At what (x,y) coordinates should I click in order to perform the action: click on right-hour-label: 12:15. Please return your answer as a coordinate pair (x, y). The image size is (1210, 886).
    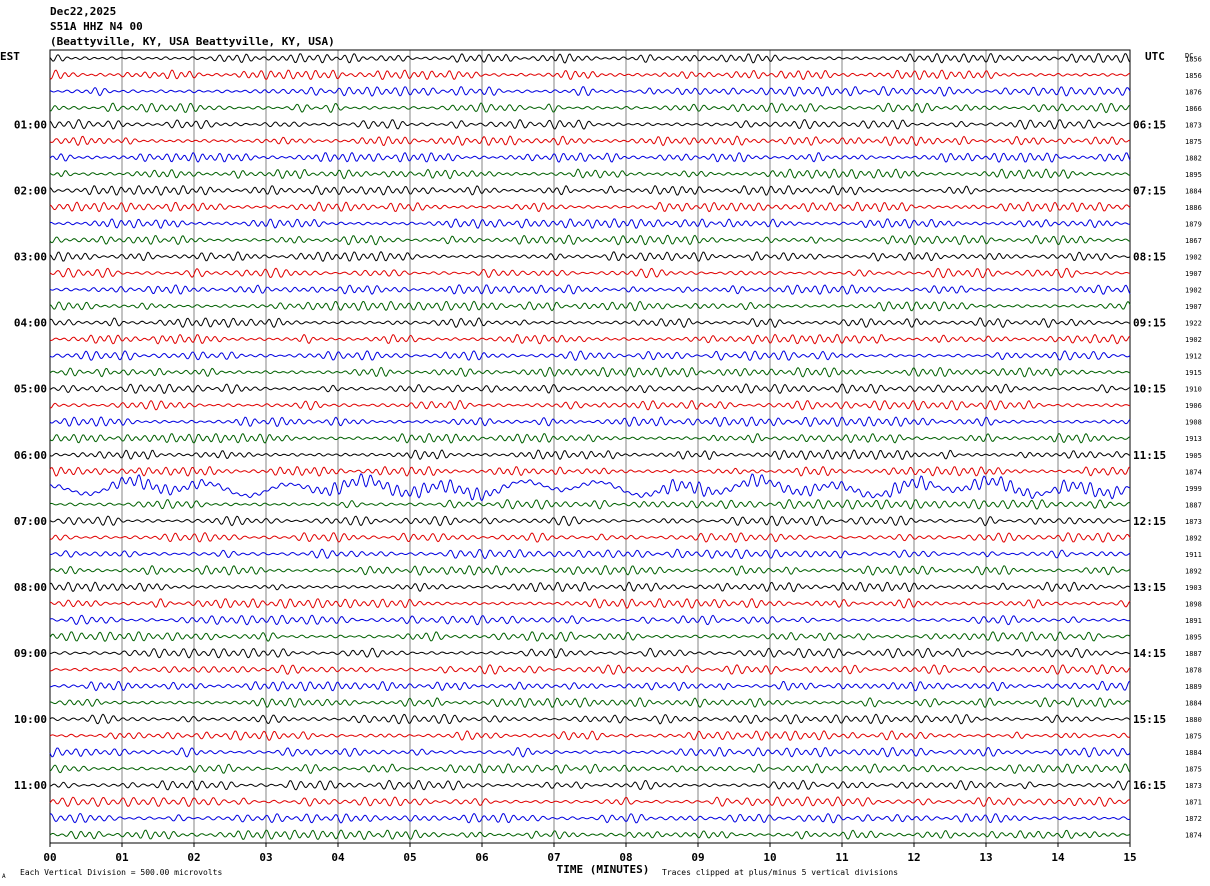
    Looking at the image, I should click on (1149, 521).